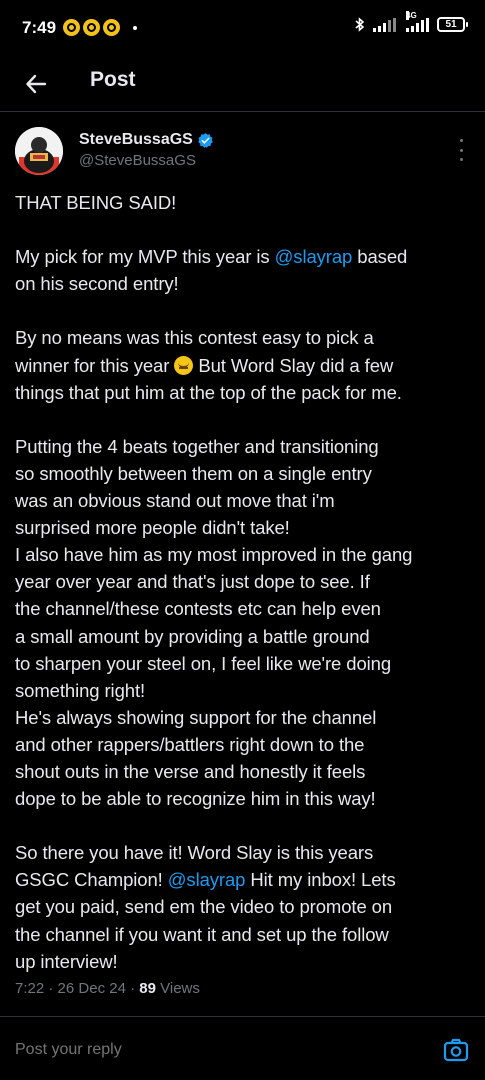 This screenshot has width=485, height=1080. What do you see at coordinates (205, 140) in the screenshot?
I see `verified-badge-icon` at bounding box center [205, 140].